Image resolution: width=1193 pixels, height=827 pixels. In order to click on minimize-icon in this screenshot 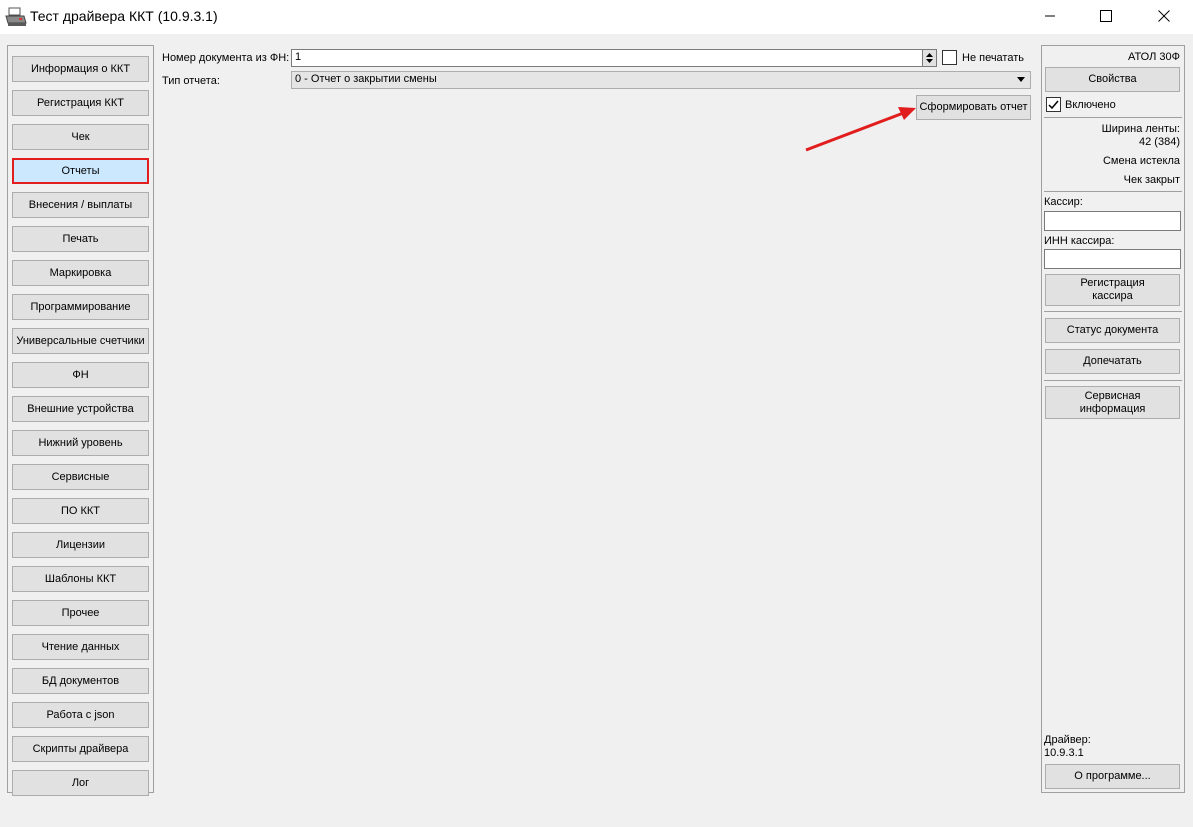, I will do `click(1050, 16)`.